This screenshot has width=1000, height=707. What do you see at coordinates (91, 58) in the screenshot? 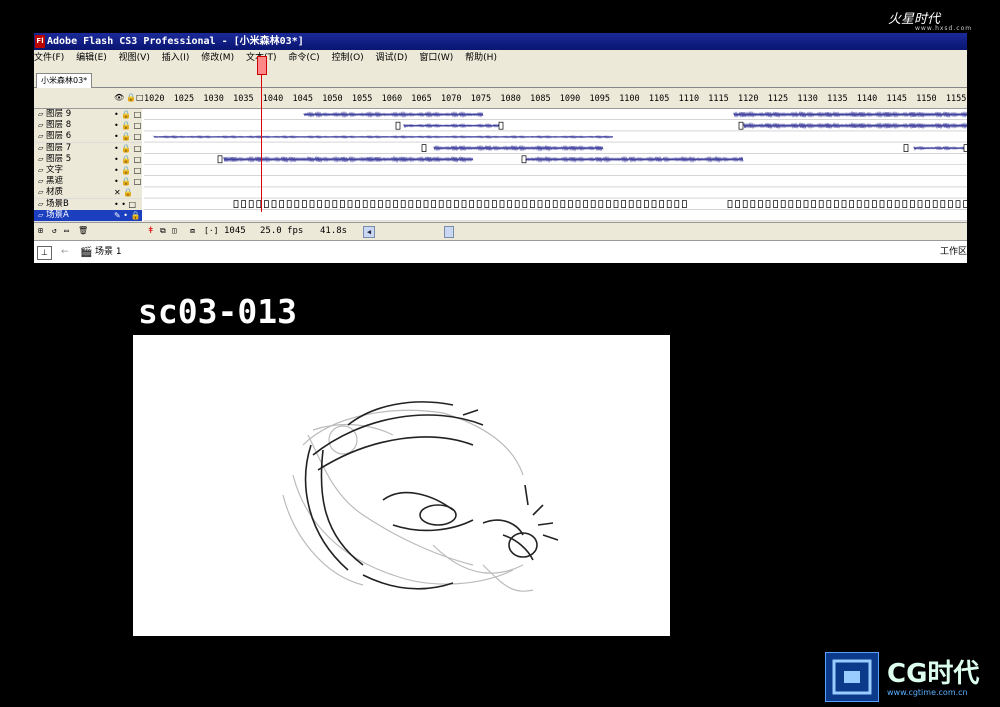
I see `menu-edit: 编辑(E)` at bounding box center [91, 58].